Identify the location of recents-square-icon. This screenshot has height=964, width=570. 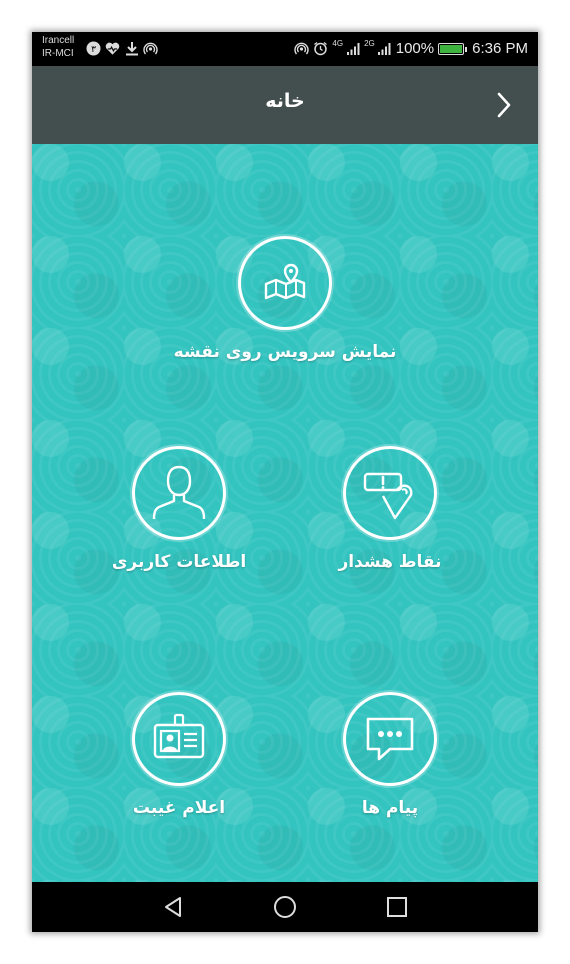
(397, 907).